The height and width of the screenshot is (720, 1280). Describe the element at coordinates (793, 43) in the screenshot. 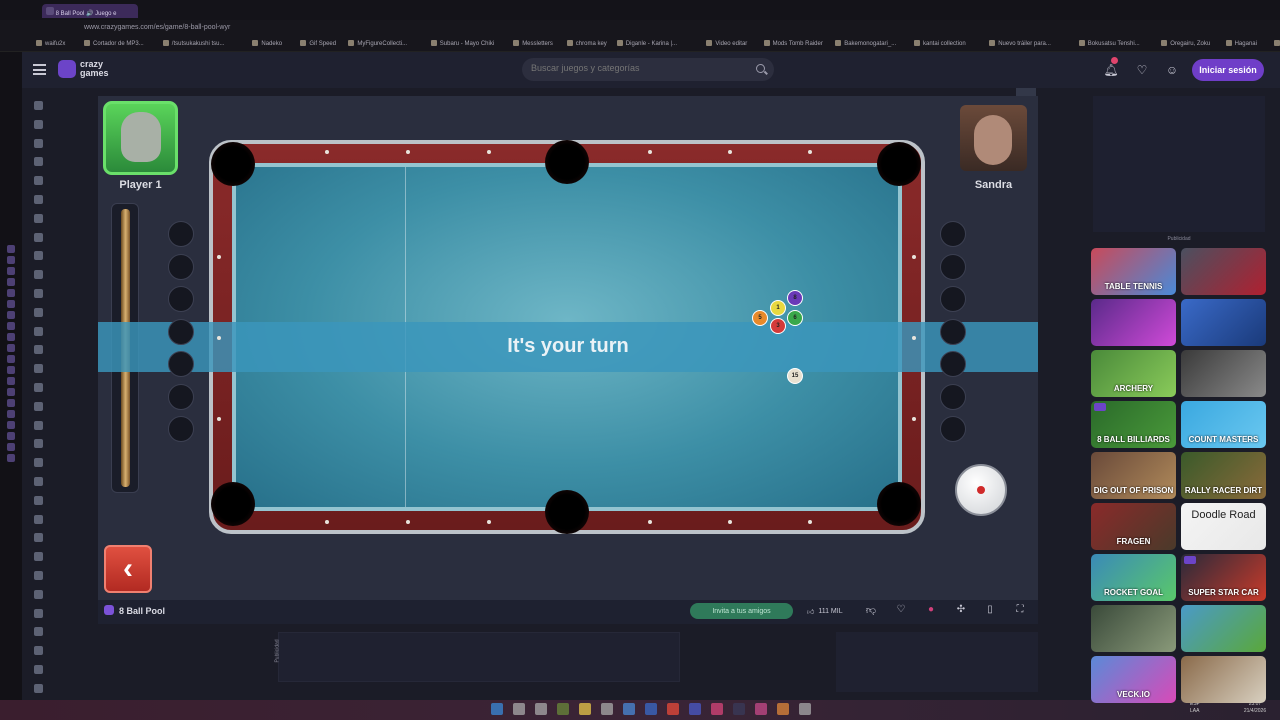

I see `bookmark-item: Mods Tomb Raider` at that location.